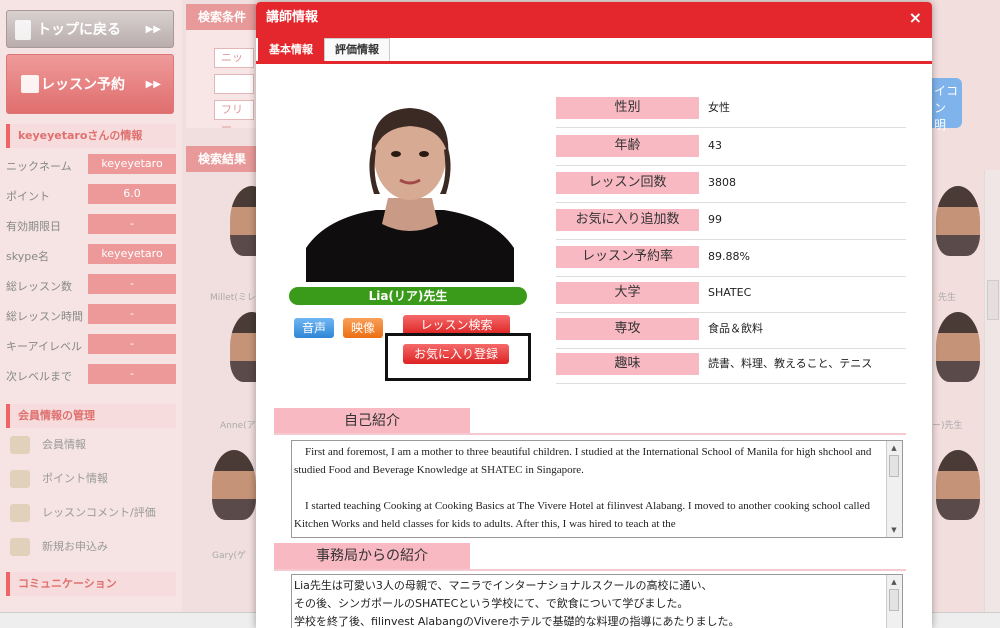  I want to click on search-conditions-panel: 検索条件 ニッ フリー, so click(221, 69).